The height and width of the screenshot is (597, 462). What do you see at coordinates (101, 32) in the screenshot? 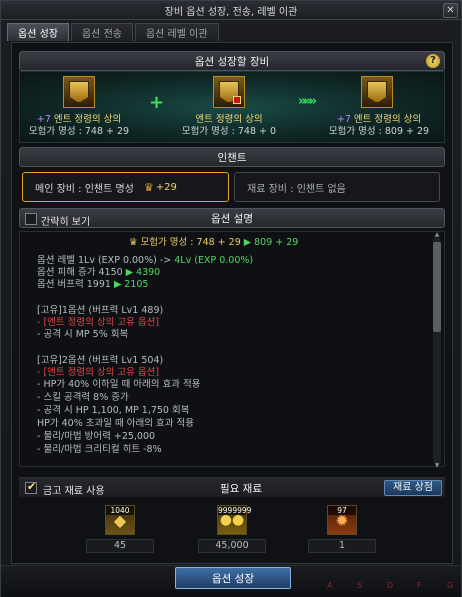
I see `tab-option-transfer: 옵션 전송` at bounding box center [101, 32].